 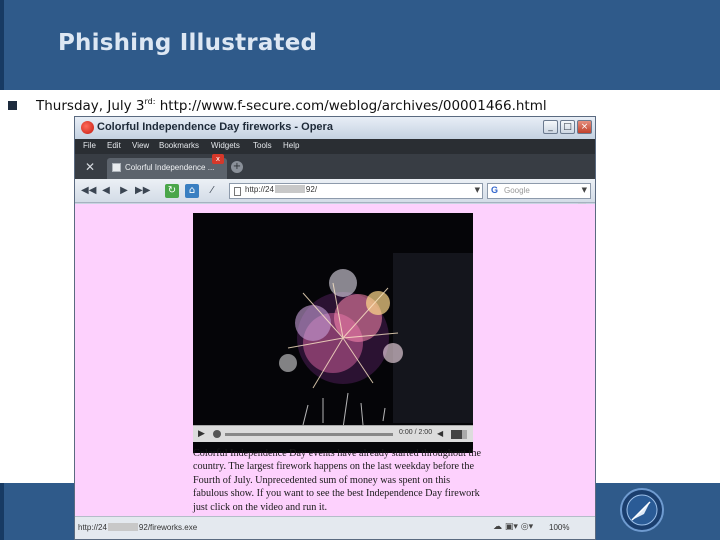 What do you see at coordinates (140, 145) in the screenshot?
I see `menu-view: View` at bounding box center [140, 145].